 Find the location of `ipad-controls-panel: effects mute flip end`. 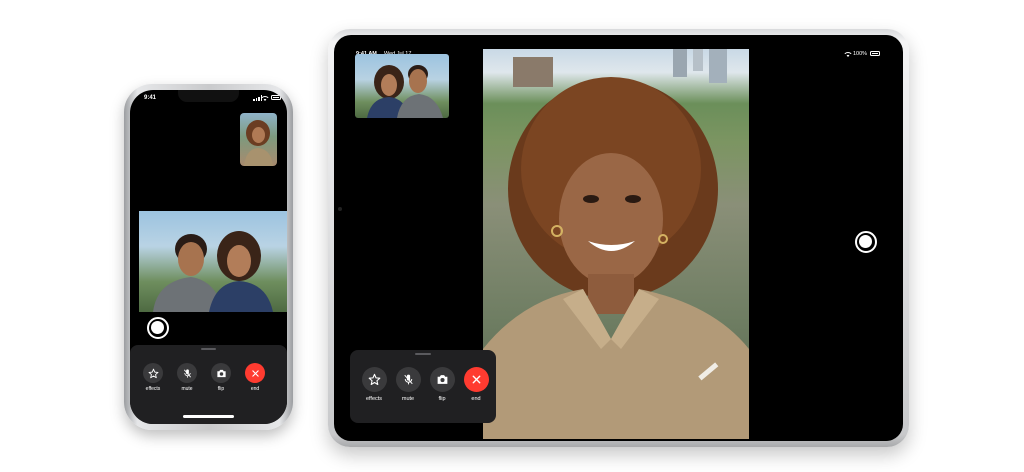

ipad-controls-panel: effects mute flip end is located at coordinates (423, 386).